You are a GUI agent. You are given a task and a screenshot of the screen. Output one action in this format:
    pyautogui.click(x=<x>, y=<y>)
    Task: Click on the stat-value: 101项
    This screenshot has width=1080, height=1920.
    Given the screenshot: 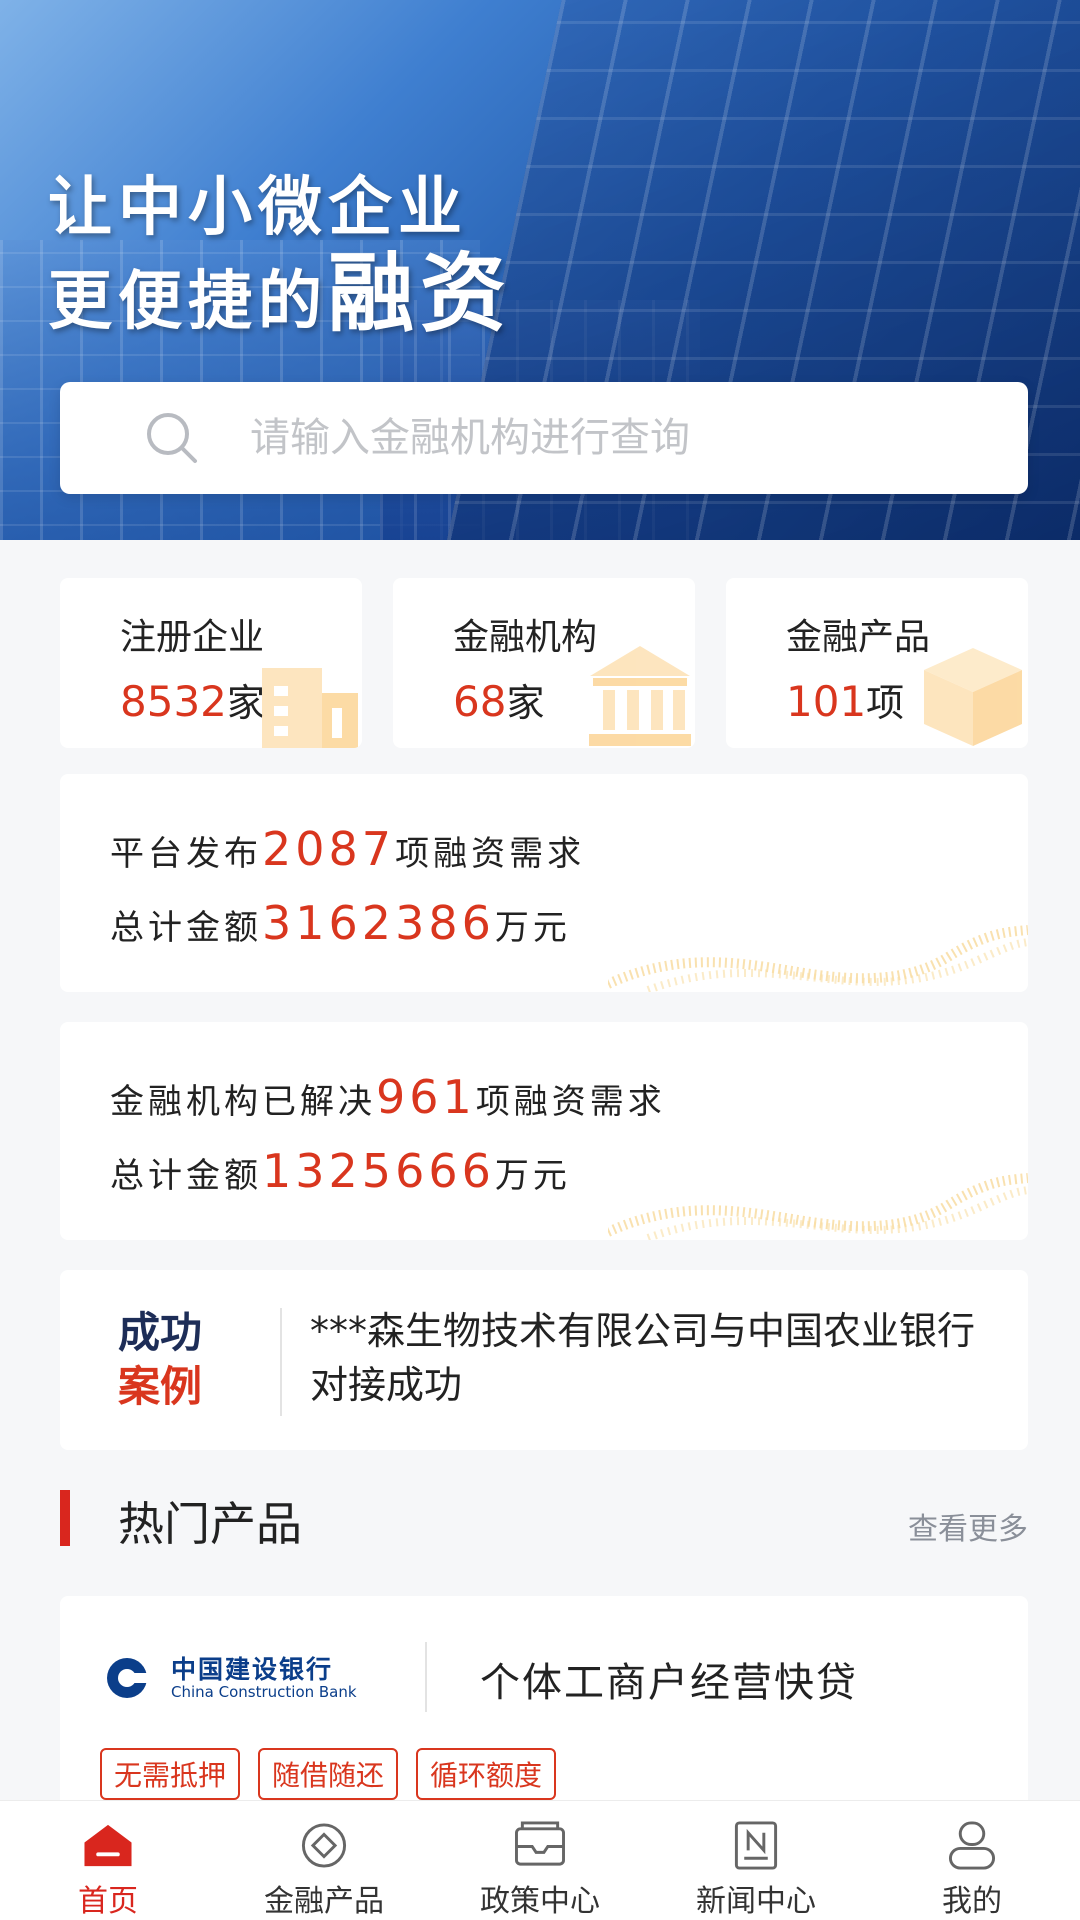 What is the action you would take?
    pyautogui.click(x=845, y=699)
    